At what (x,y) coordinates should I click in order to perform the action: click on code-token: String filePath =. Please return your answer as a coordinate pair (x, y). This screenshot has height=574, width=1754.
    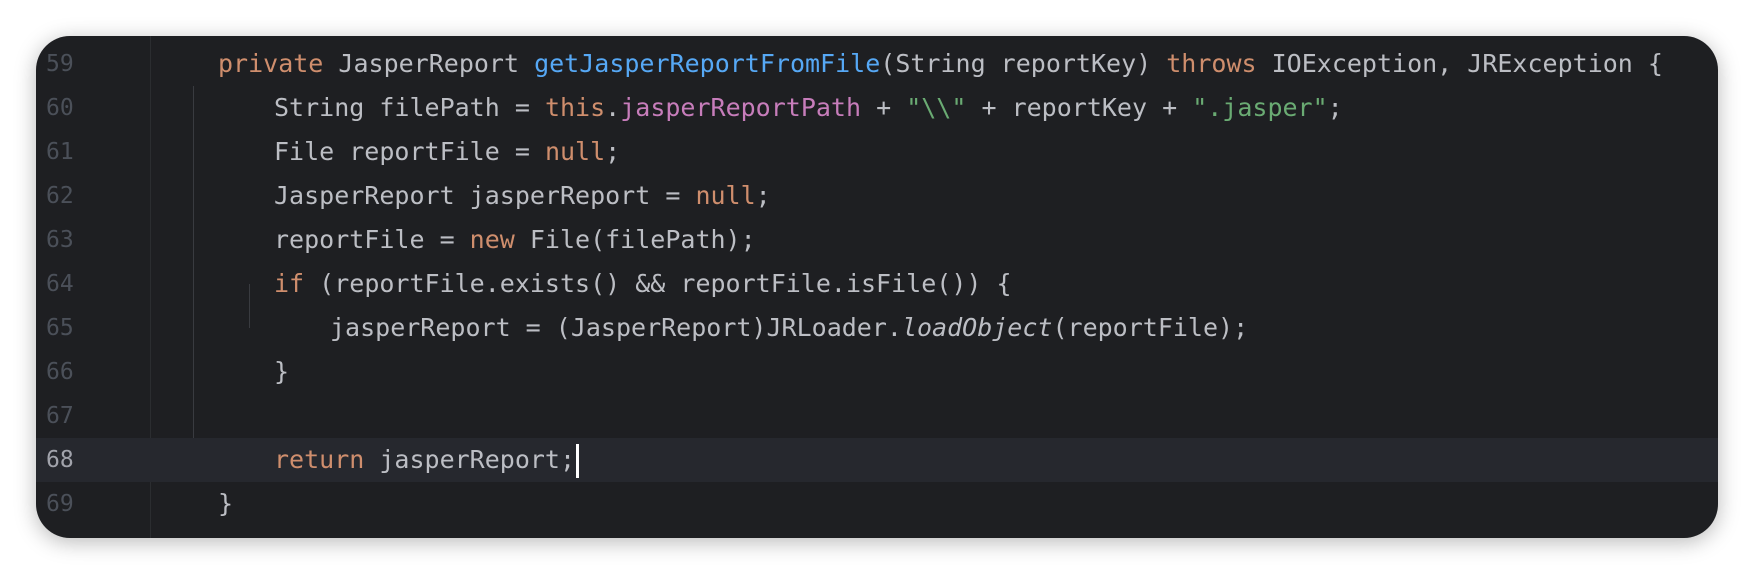
    Looking at the image, I should click on (409, 107).